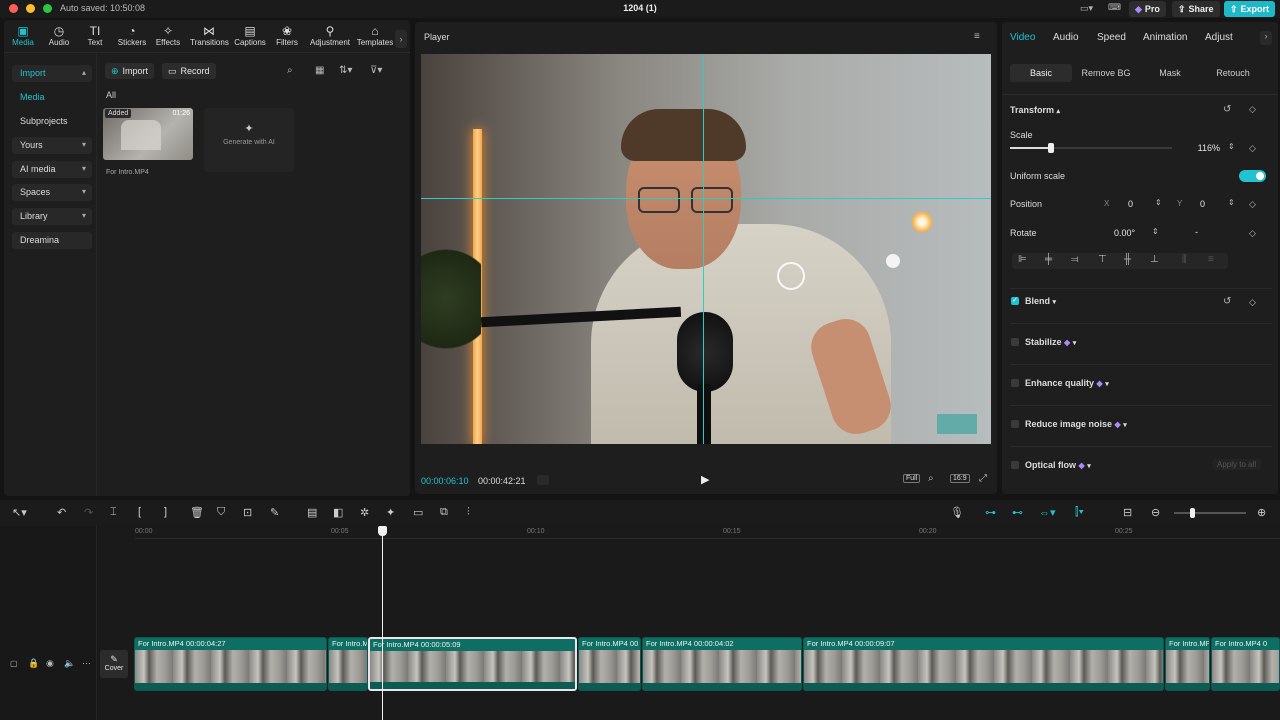  What do you see at coordinates (1058, 465) in the screenshot?
I see `optical-flow-header: Optical flow ◆ ▾` at bounding box center [1058, 465].